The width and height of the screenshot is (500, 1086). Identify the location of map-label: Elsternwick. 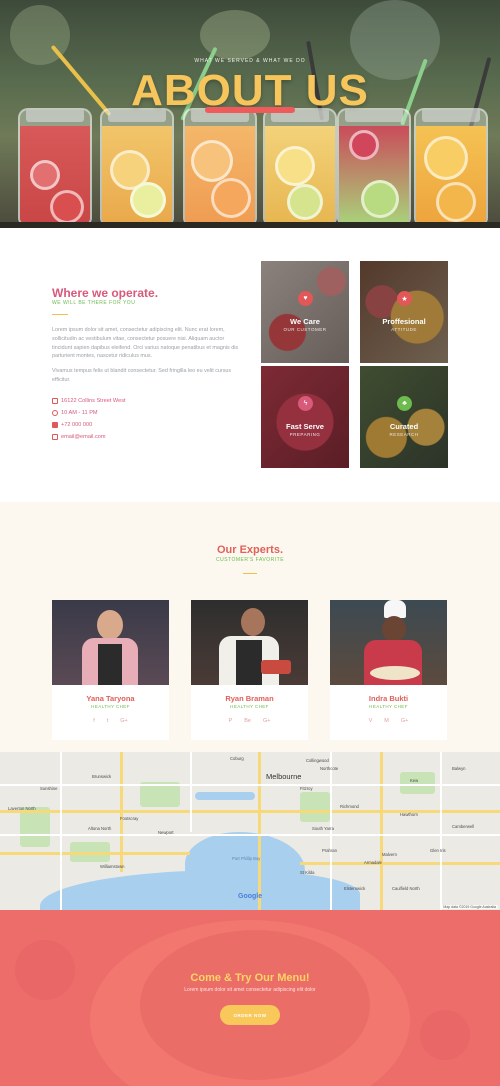
(355, 888).